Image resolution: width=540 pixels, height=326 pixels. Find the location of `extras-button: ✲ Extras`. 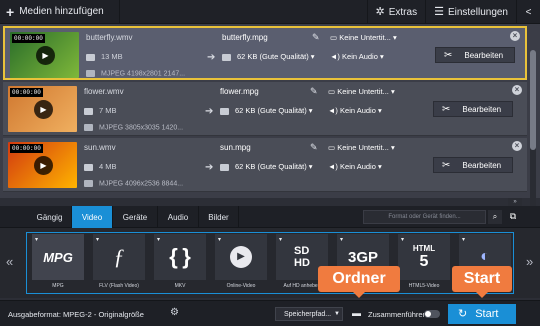

extras-button: ✲ Extras is located at coordinates (396, 12).